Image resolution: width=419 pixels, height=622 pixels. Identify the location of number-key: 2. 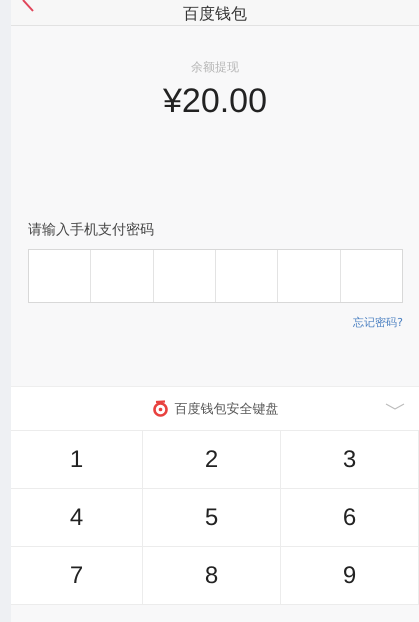
(212, 460).